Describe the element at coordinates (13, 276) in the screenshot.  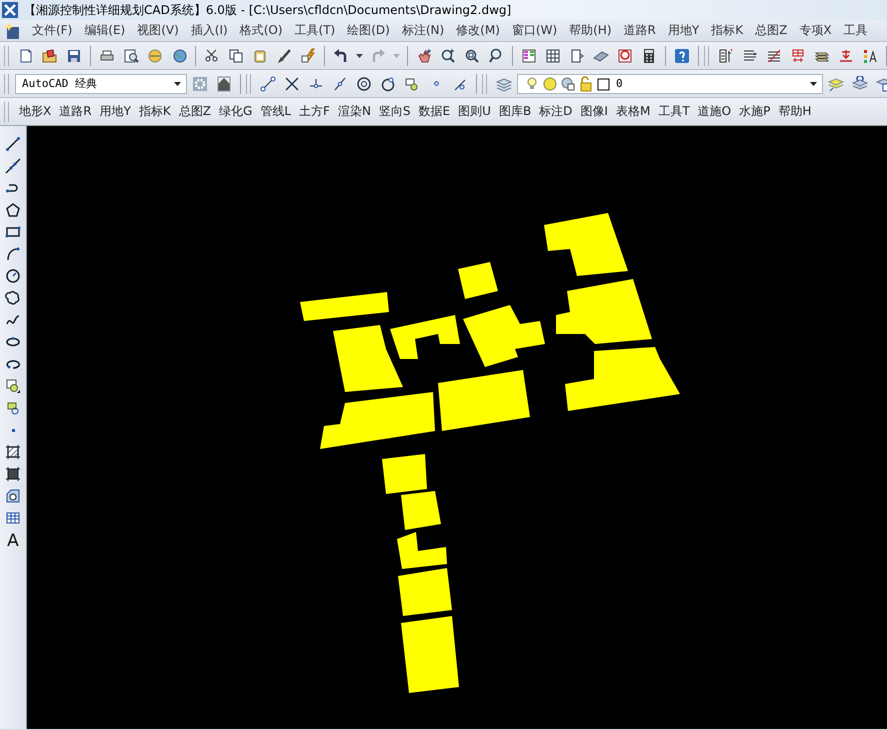
I see `circle-icon` at that location.